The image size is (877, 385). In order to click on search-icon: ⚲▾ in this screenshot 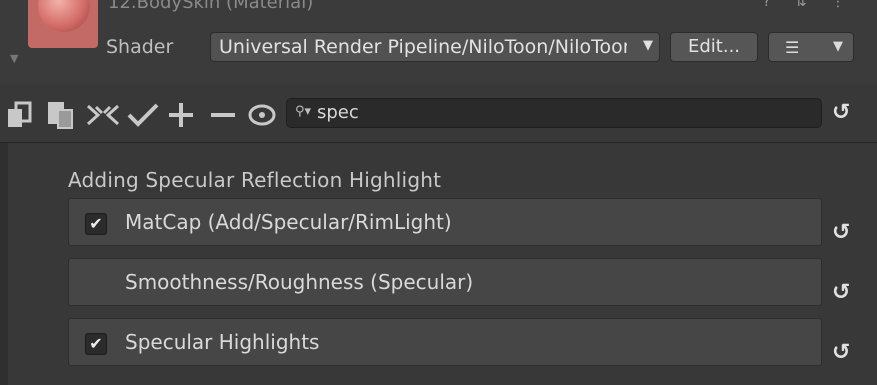, I will do `click(303, 111)`.